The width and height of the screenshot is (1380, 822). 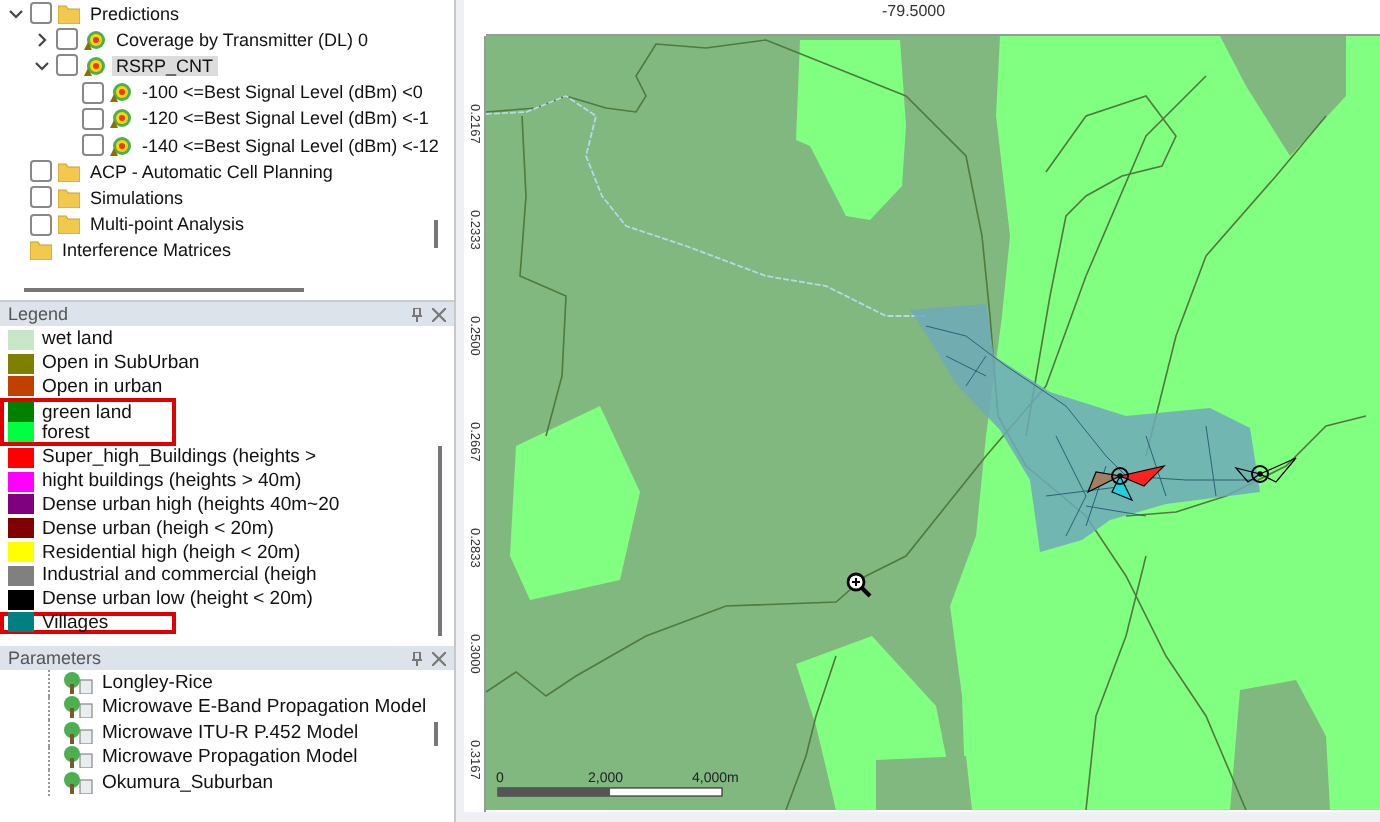 I want to click on tree-item: Okumura_Suburban, so click(x=188, y=782).